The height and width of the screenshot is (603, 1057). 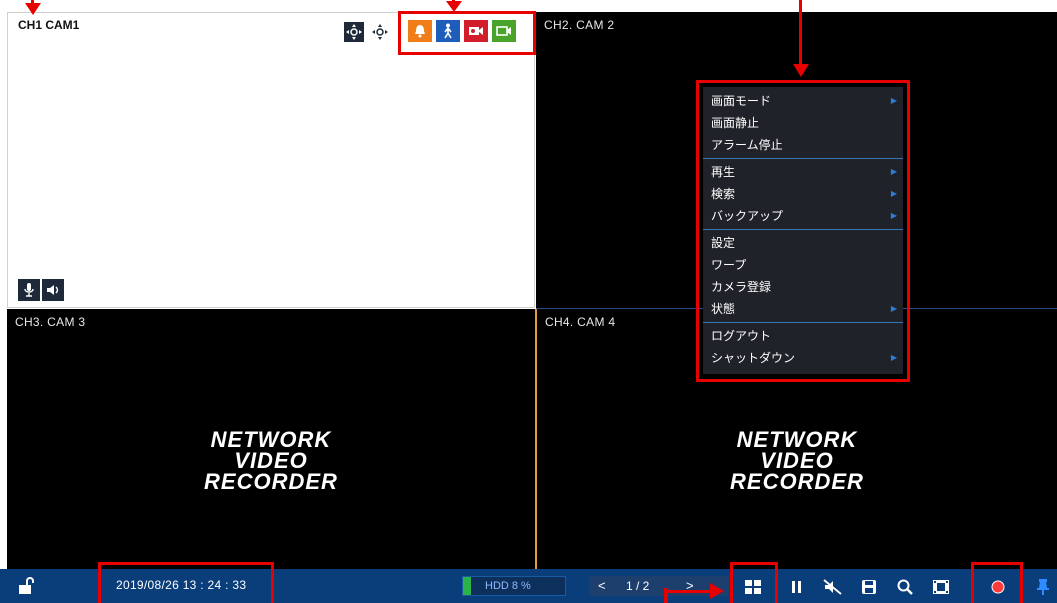 What do you see at coordinates (467, 586) in the screenshot?
I see `hdd-usage-bar` at bounding box center [467, 586].